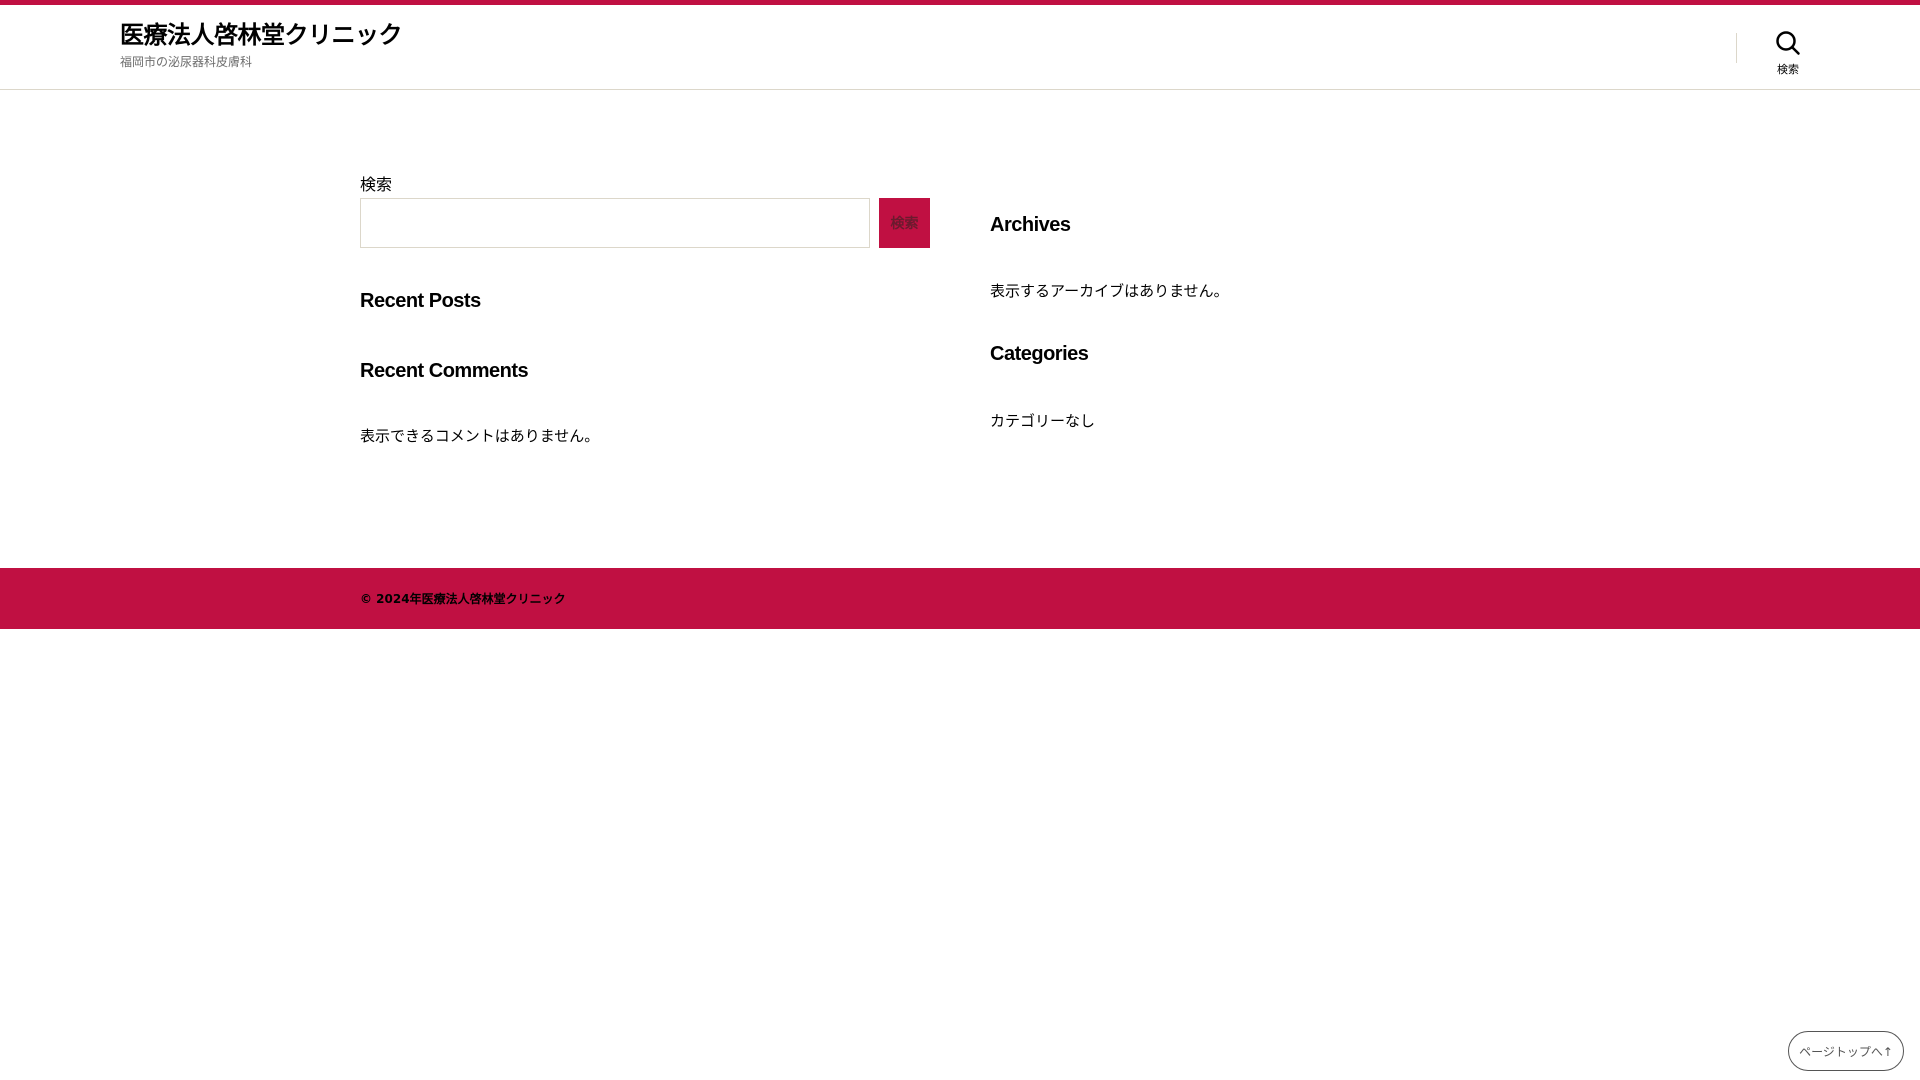 The width and height of the screenshot is (1920, 1080). What do you see at coordinates (420, 301) in the screenshot?
I see `recent-posts-title: Recent Posts` at bounding box center [420, 301].